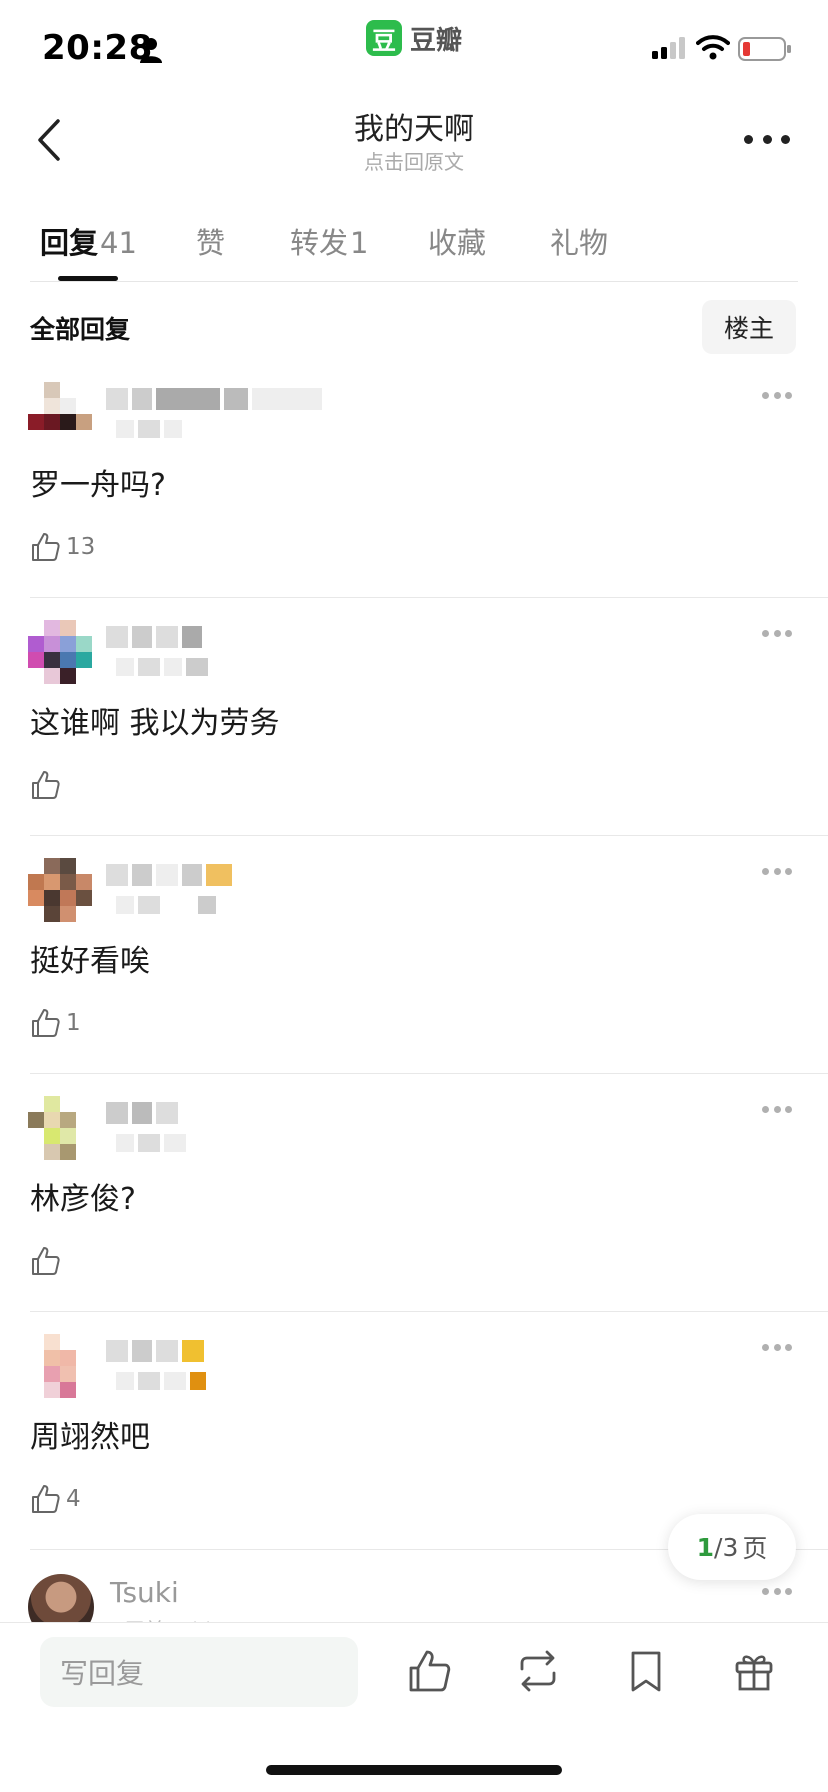  What do you see at coordinates (414, 1707) in the screenshot?
I see `bottom-action-bar: 写回复` at bounding box center [414, 1707].